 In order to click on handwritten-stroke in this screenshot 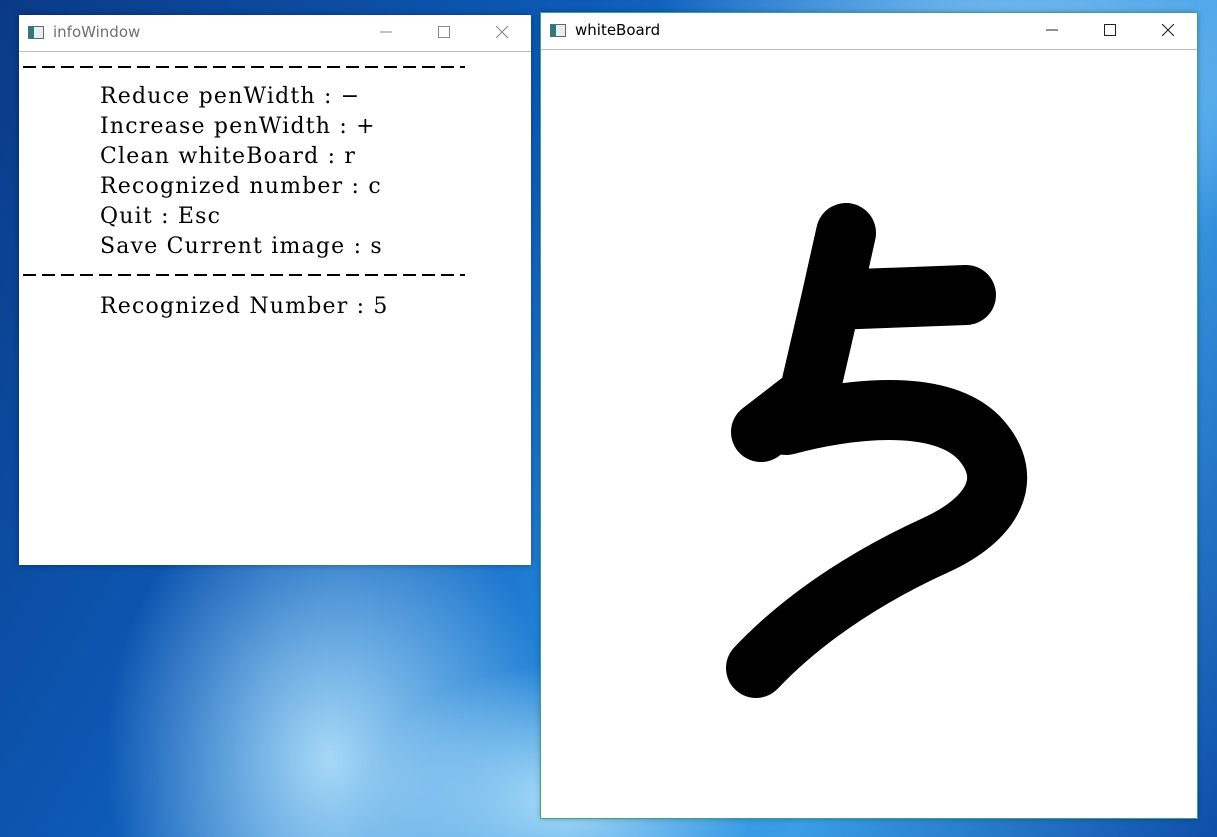, I will do `click(877, 450)`.